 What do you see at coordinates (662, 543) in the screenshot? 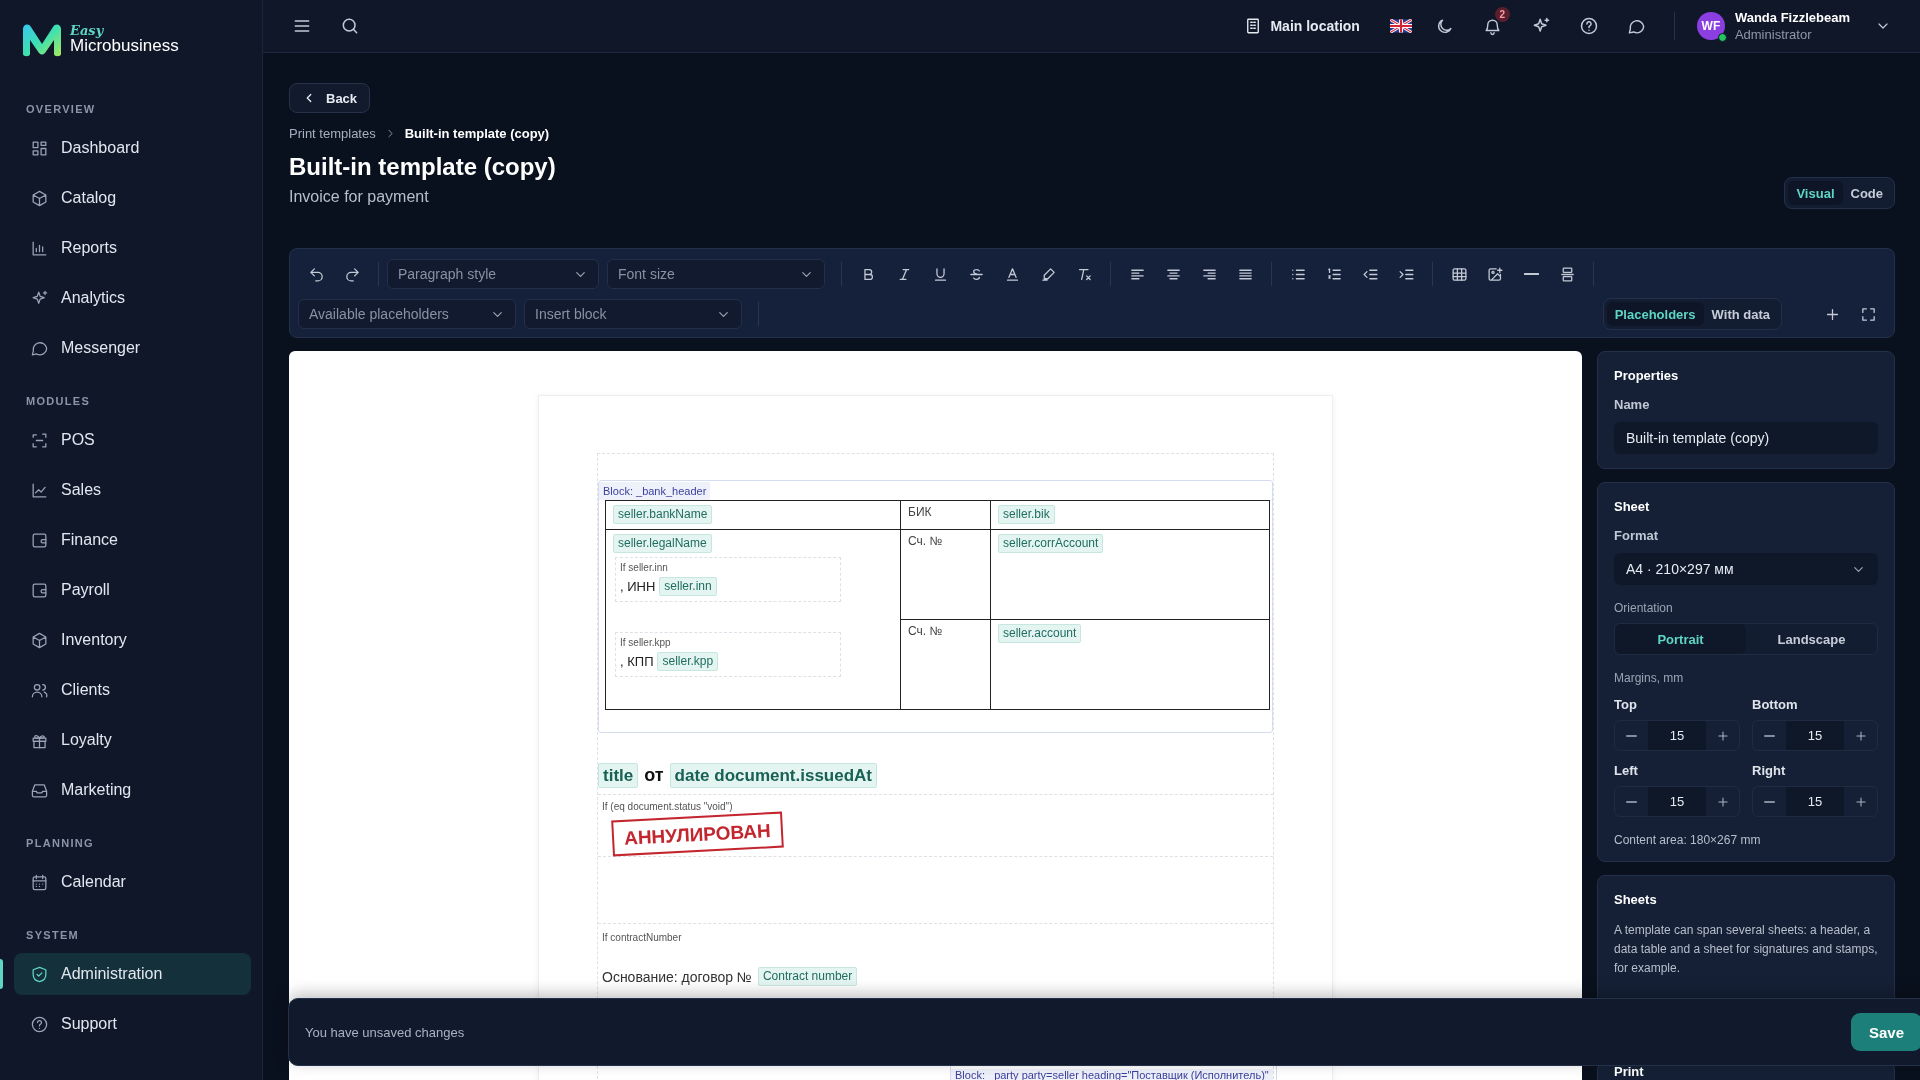
I see `placeholder-tag: seller.legalName` at bounding box center [662, 543].